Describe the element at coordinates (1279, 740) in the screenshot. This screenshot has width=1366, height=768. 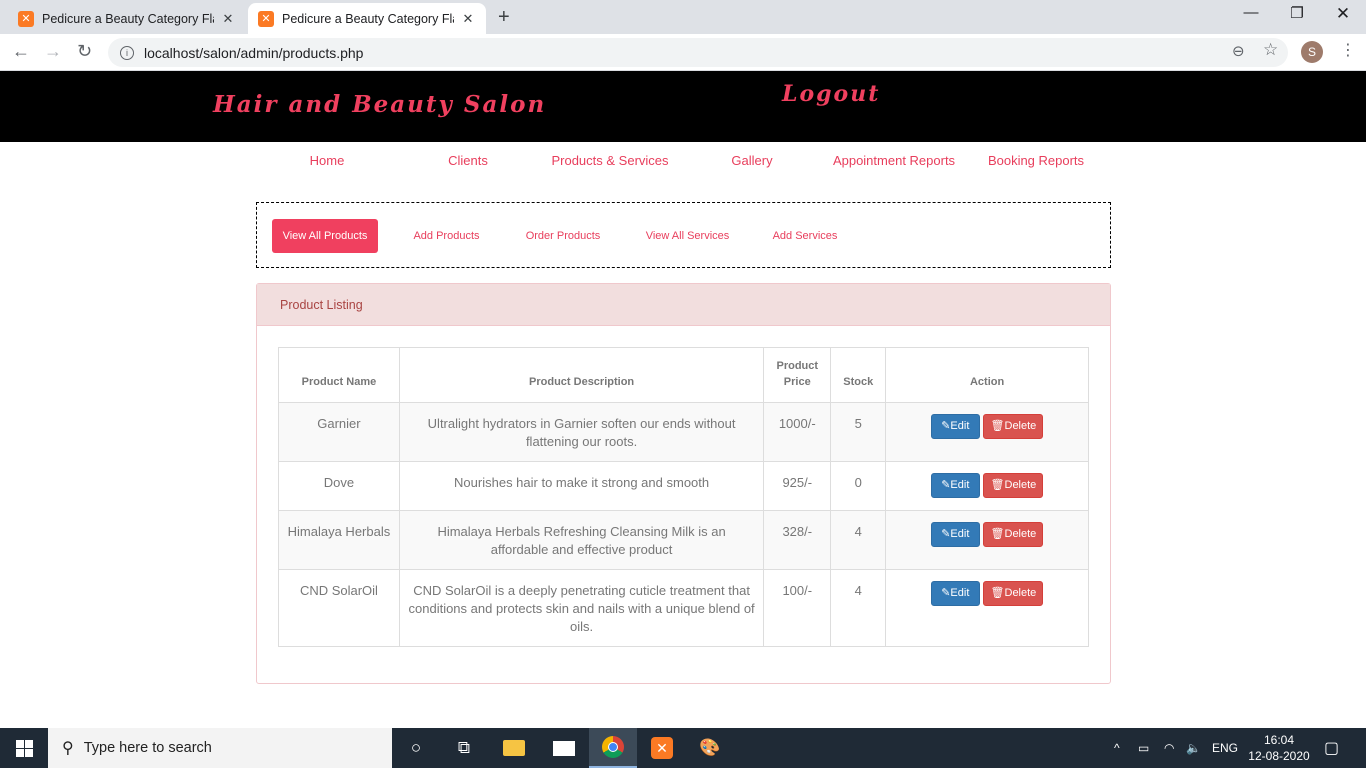
I see `clock-time: 16:04` at that location.